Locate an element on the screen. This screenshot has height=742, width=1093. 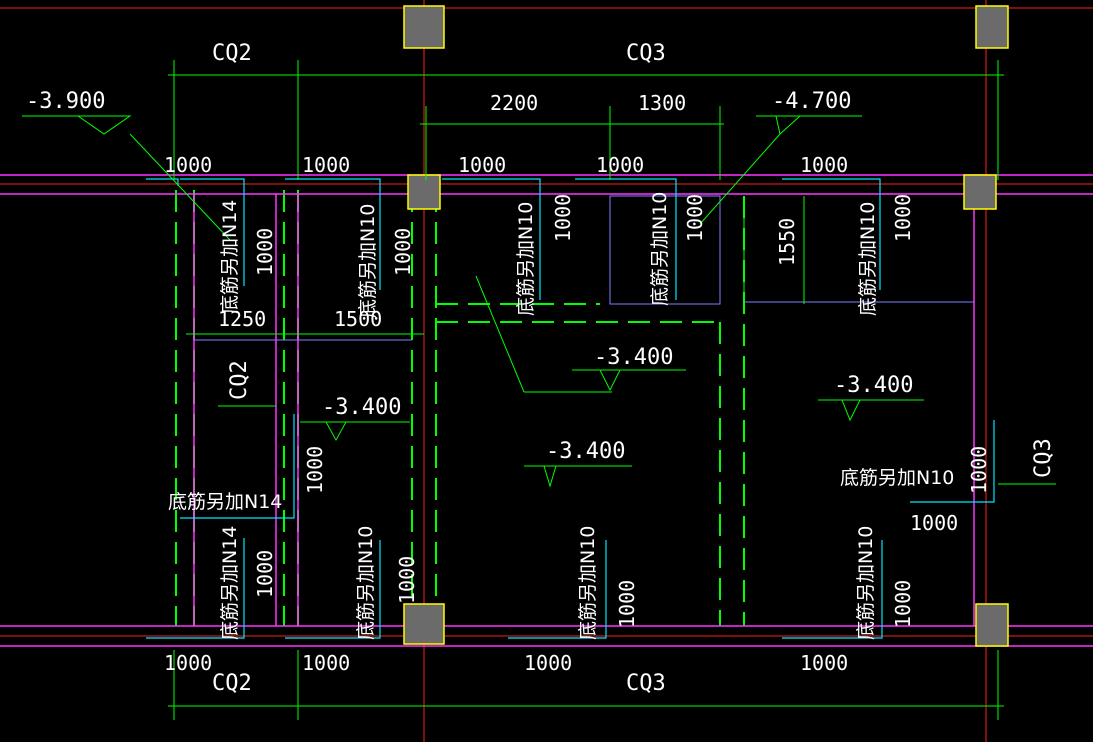
dim-label-bot-d: 1000 is located at coordinates (824, 663).